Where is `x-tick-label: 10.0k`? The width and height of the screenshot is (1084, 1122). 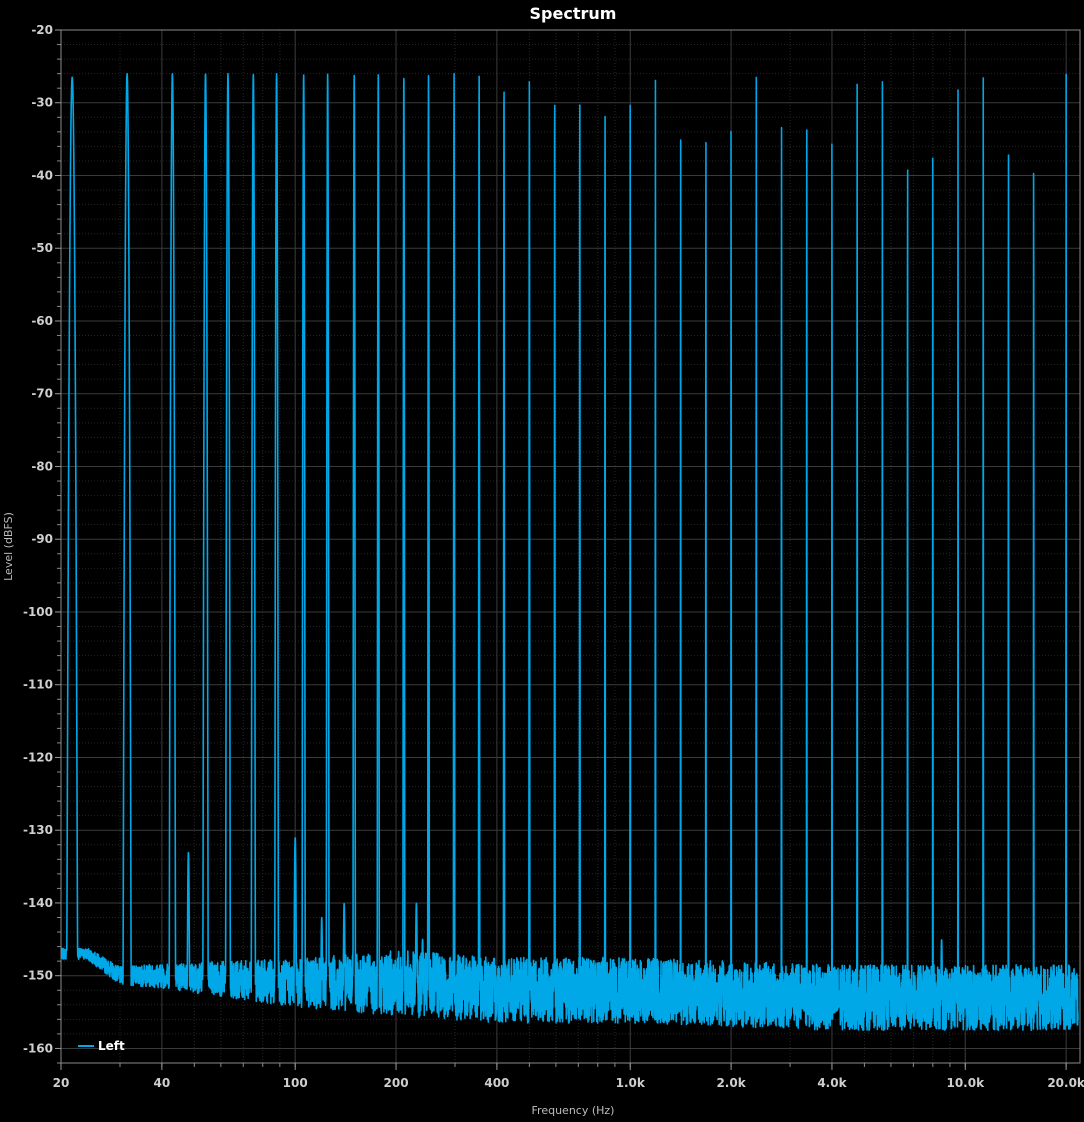
x-tick-label: 10.0k is located at coordinates (965, 1083).